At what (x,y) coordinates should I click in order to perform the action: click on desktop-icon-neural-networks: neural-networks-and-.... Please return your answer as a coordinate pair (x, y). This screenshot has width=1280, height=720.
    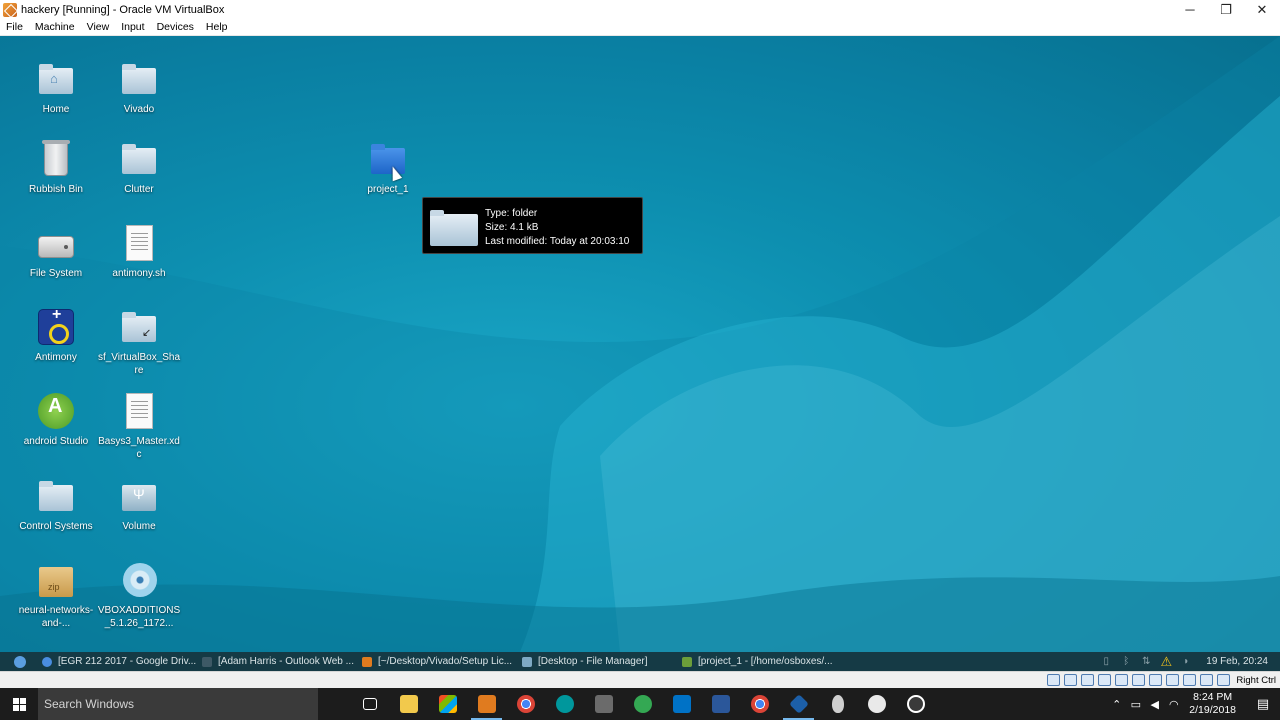
    Looking at the image, I should click on (56, 595).